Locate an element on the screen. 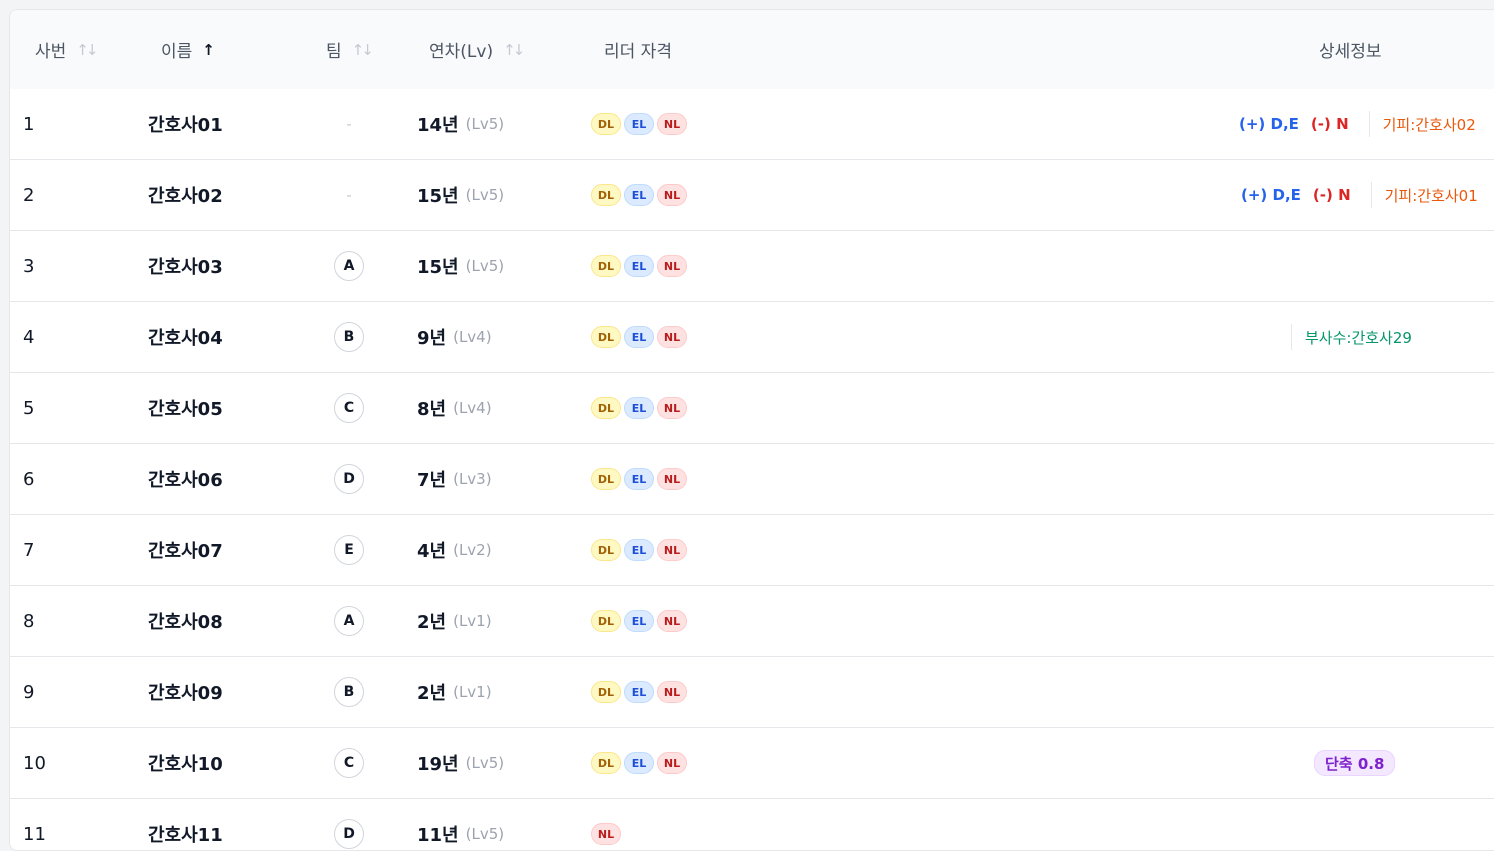 The width and height of the screenshot is (1494, 851). table-row: 3 간호사03 A 15년 (Lv5) DL EL NL is located at coordinates (752, 266).